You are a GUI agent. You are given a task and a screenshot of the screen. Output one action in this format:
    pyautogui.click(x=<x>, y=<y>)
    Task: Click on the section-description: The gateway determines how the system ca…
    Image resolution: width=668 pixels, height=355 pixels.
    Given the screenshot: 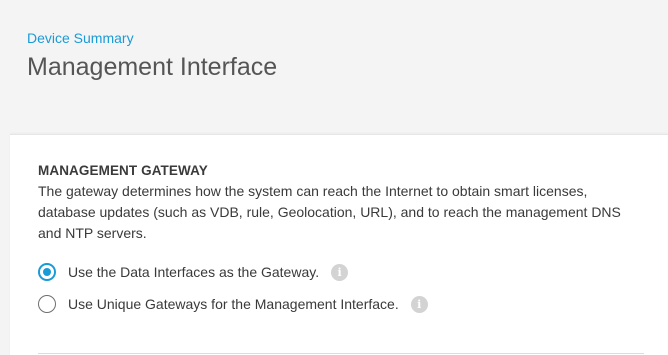 What is the action you would take?
    pyautogui.click(x=329, y=212)
    